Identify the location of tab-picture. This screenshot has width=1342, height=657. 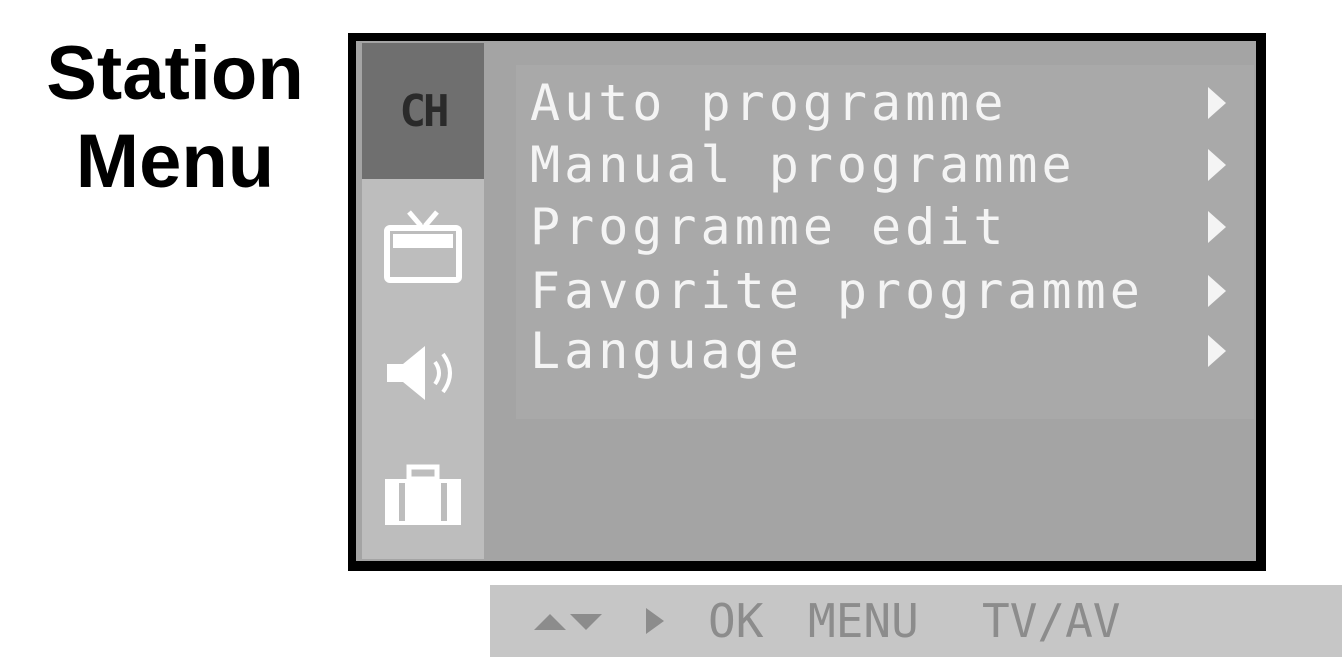
(423, 248).